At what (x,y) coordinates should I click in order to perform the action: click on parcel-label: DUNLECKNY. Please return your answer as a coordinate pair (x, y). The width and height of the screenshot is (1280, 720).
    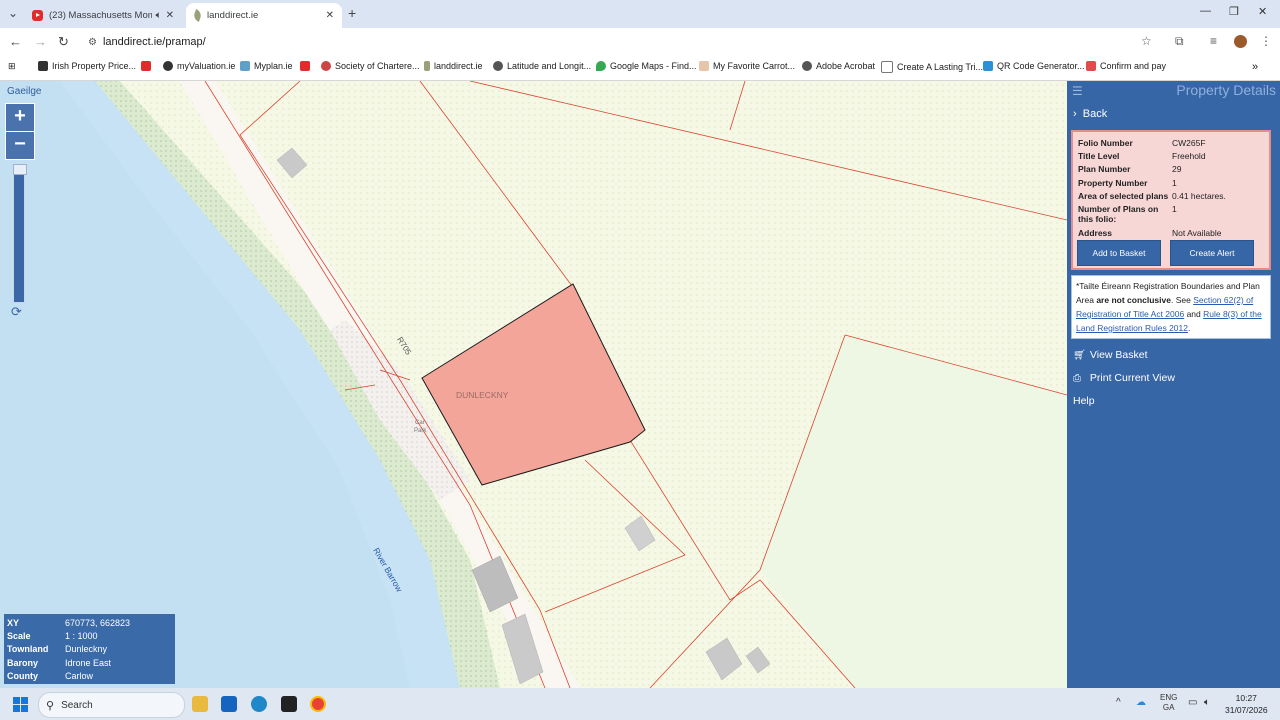
    Looking at the image, I should click on (482, 395).